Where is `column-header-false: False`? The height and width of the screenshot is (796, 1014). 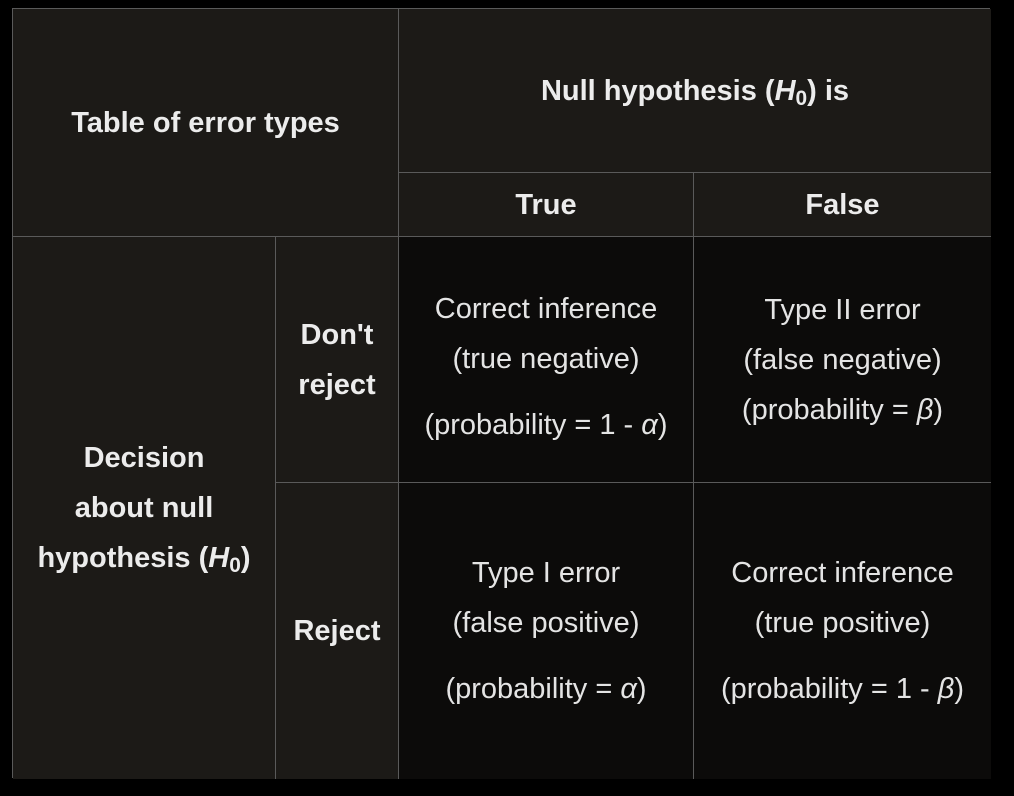 column-header-false: False is located at coordinates (842, 205).